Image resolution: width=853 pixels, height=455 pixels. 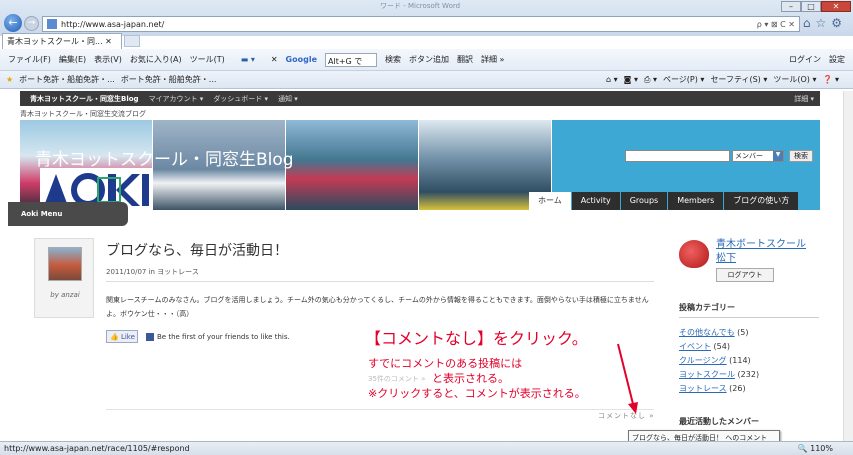 I want to click on browser-corner-icons: ⌂☆⚙, so click(x=825, y=23).